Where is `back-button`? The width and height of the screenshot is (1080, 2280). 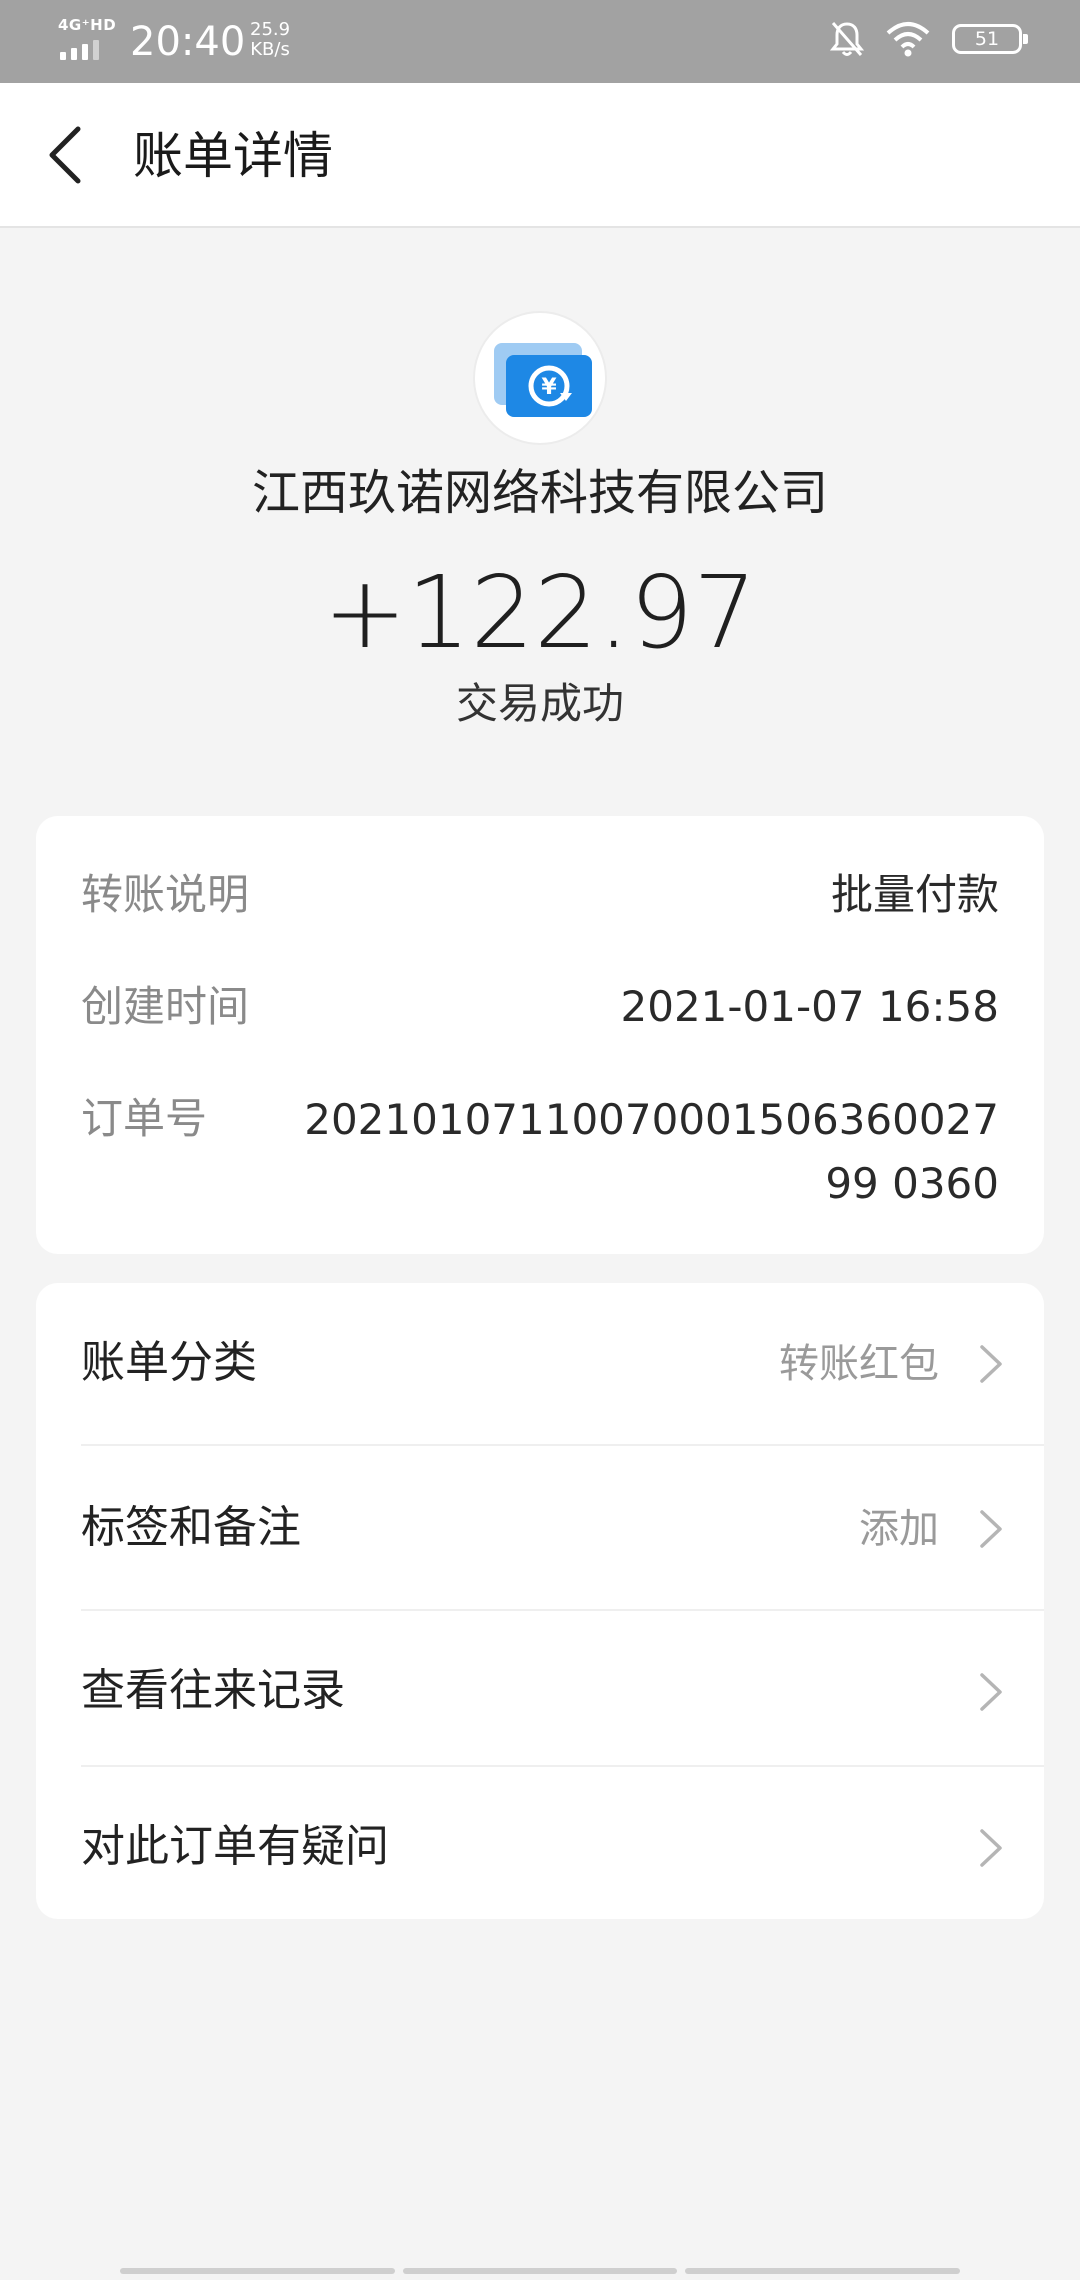 back-button is located at coordinates (70, 155).